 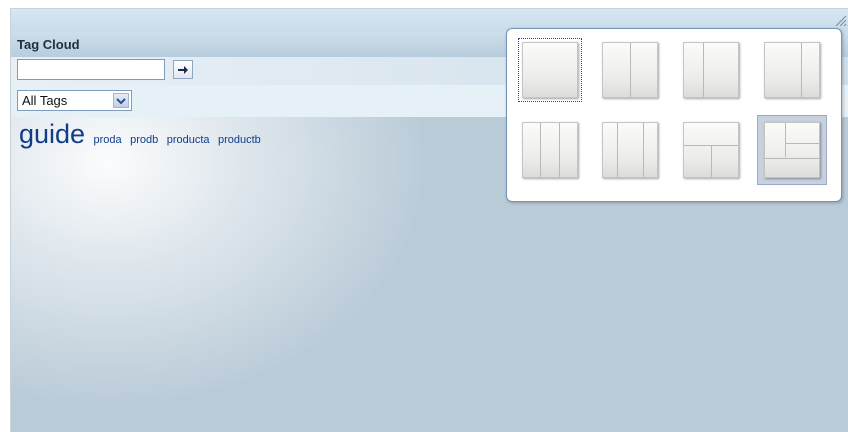 What do you see at coordinates (188, 140) in the screenshot?
I see `tag-link-producta: producta` at bounding box center [188, 140].